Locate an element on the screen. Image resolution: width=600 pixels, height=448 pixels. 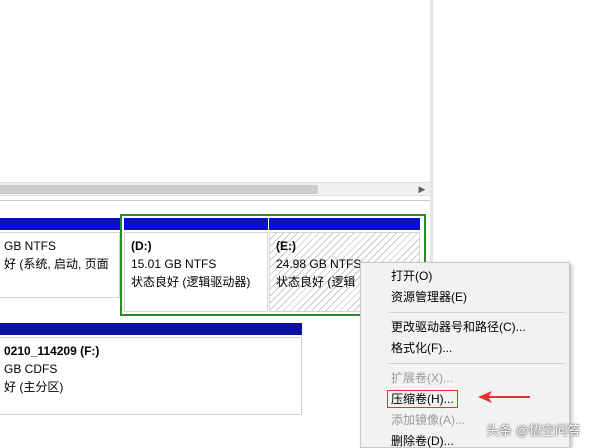
partition-name: (E:) is located at coordinates (286, 246).